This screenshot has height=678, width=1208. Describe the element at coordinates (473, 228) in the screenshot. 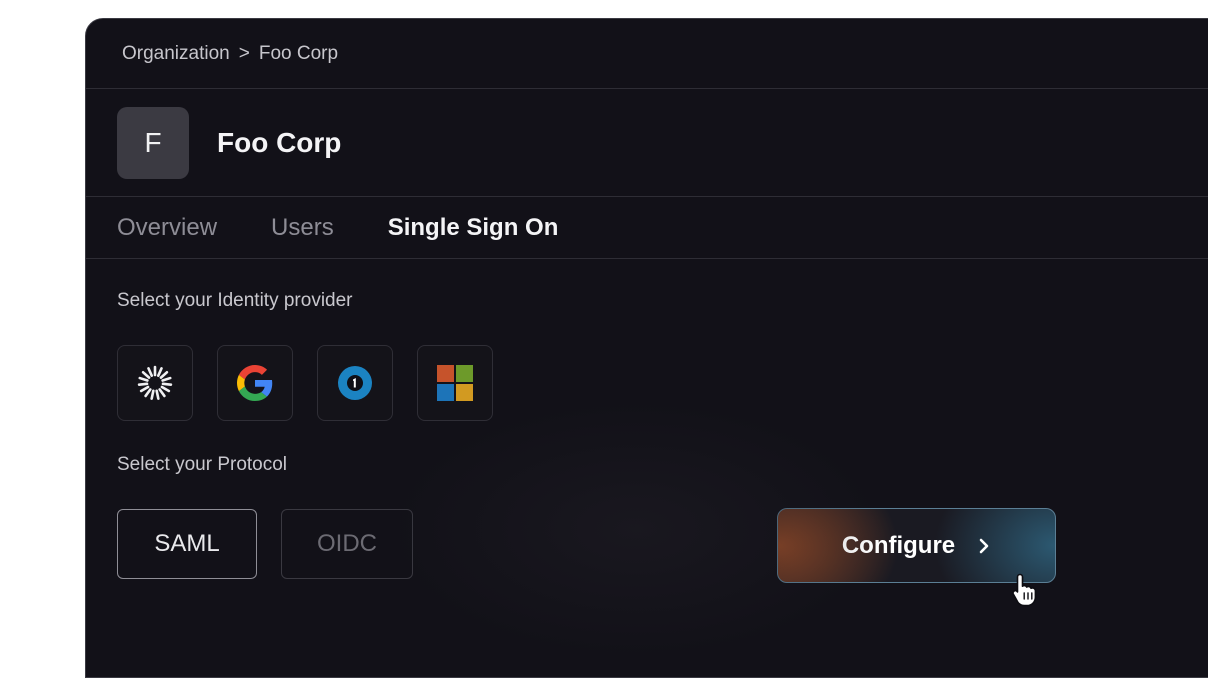

I see `tab-single-sign-on: Single Sign On` at that location.